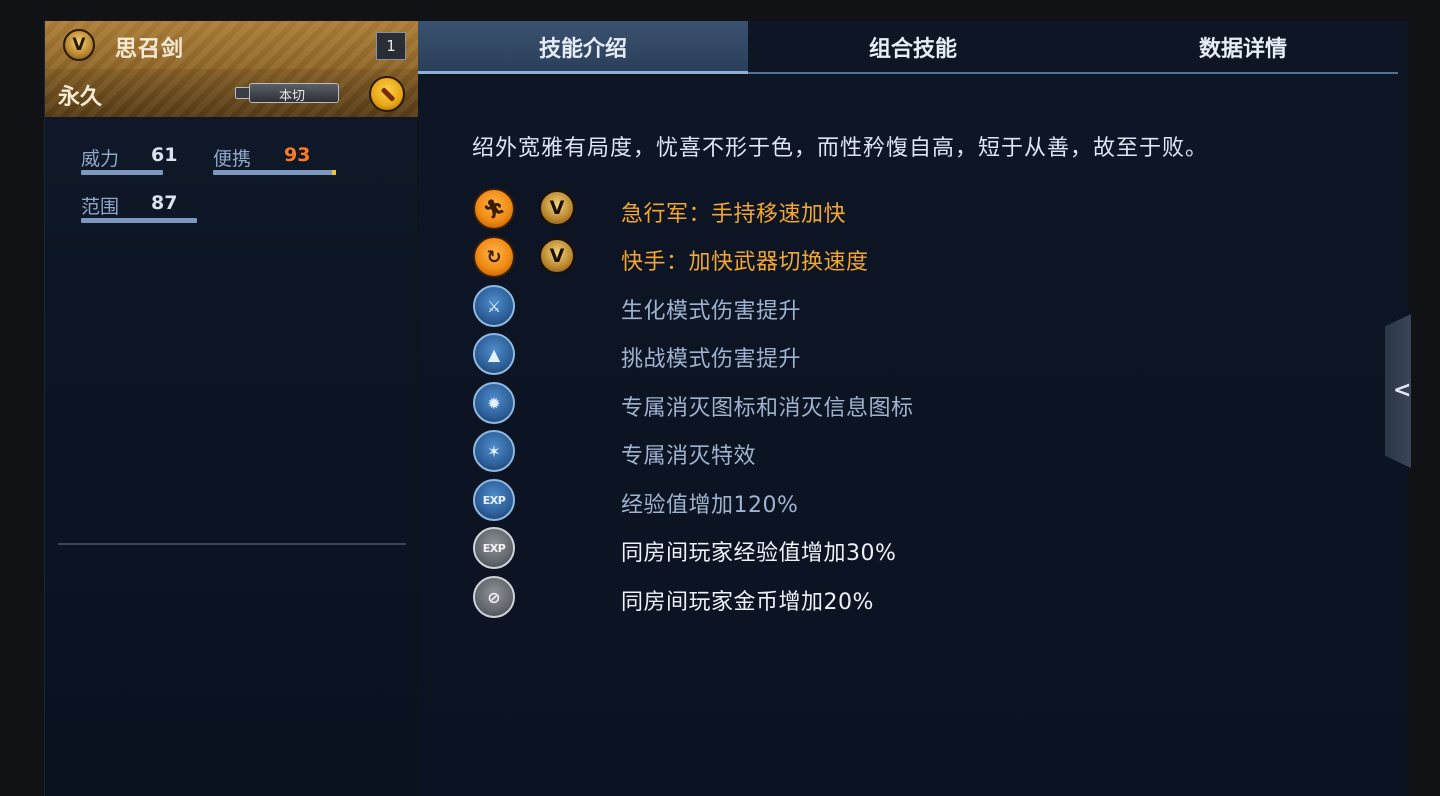 The height and width of the screenshot is (796, 1440). What do you see at coordinates (767, 408) in the screenshot?
I see `skill-text: 专属消灭图标和消灭信息图标` at bounding box center [767, 408].